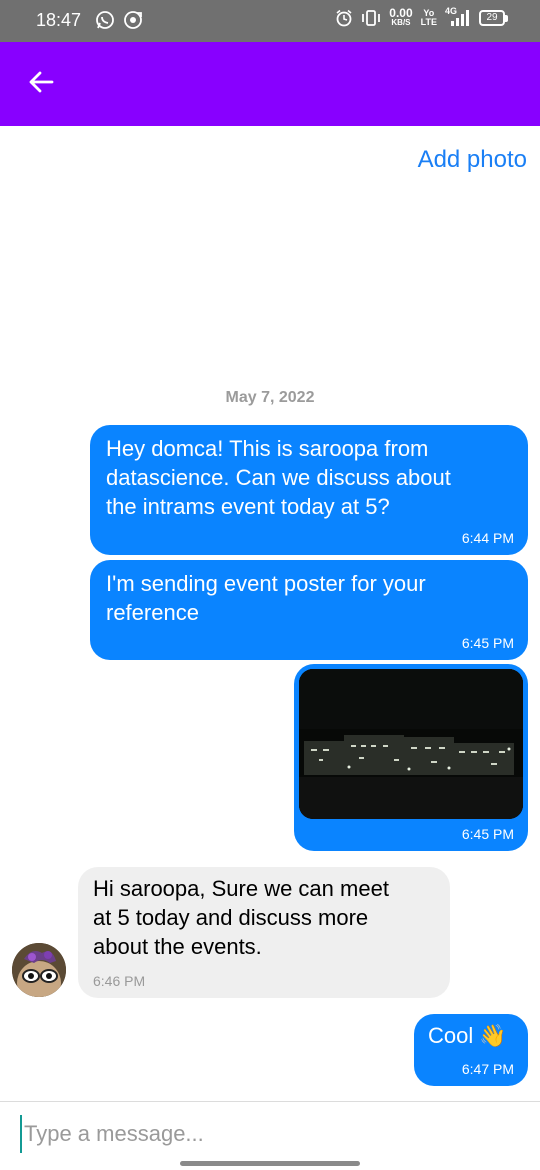 The width and height of the screenshot is (540, 1170). What do you see at coordinates (401, 13) in the screenshot?
I see `net-speed-value: 0.00` at bounding box center [401, 13].